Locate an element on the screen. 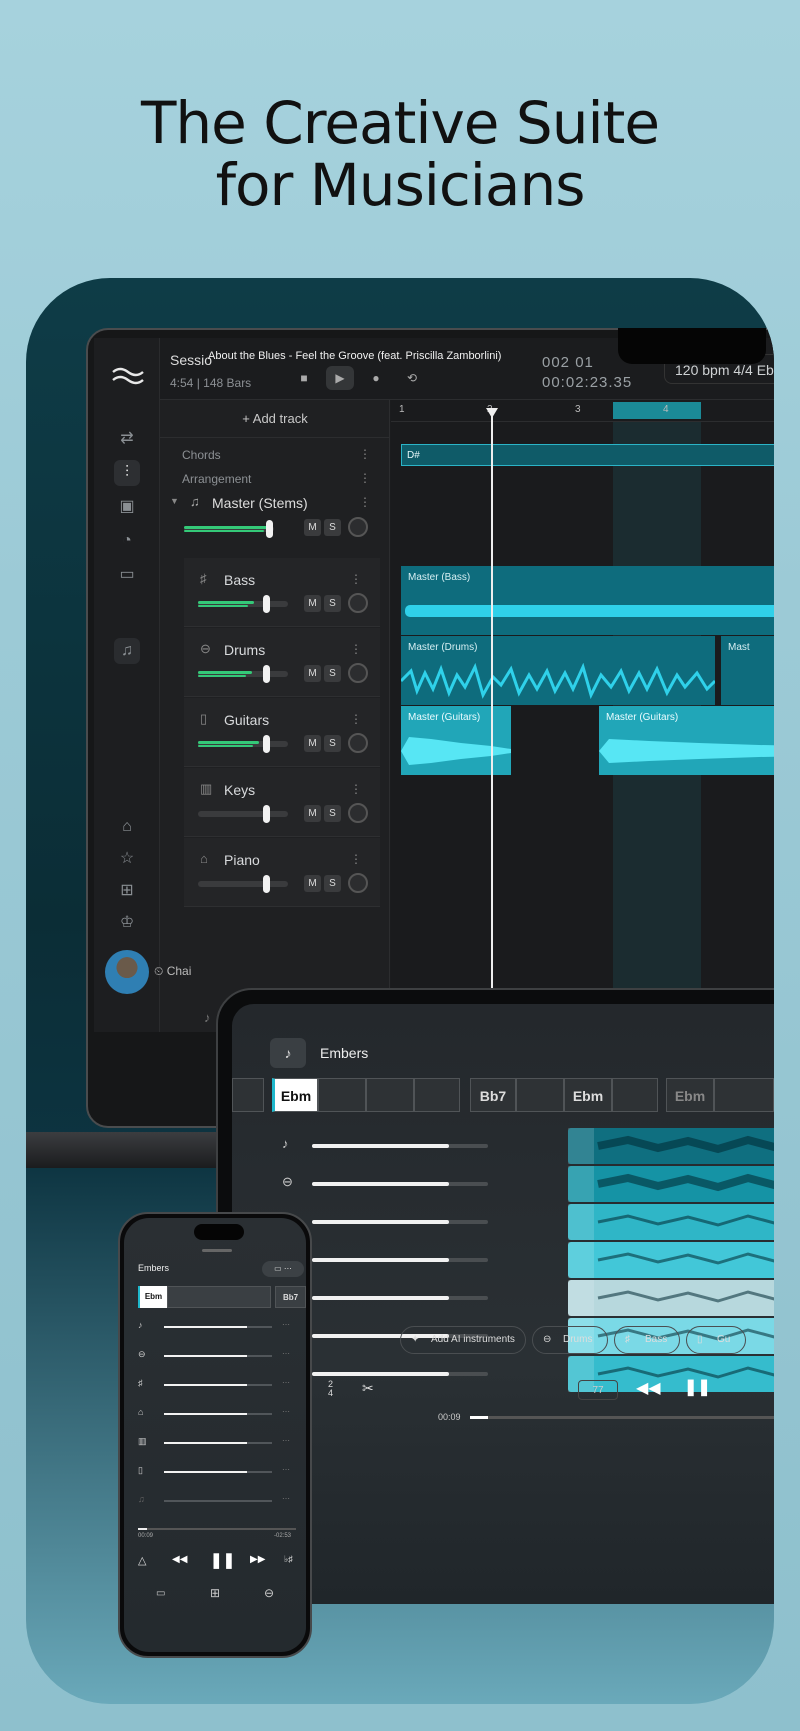  chat-icon: ▭ is located at coordinates (127, 575).